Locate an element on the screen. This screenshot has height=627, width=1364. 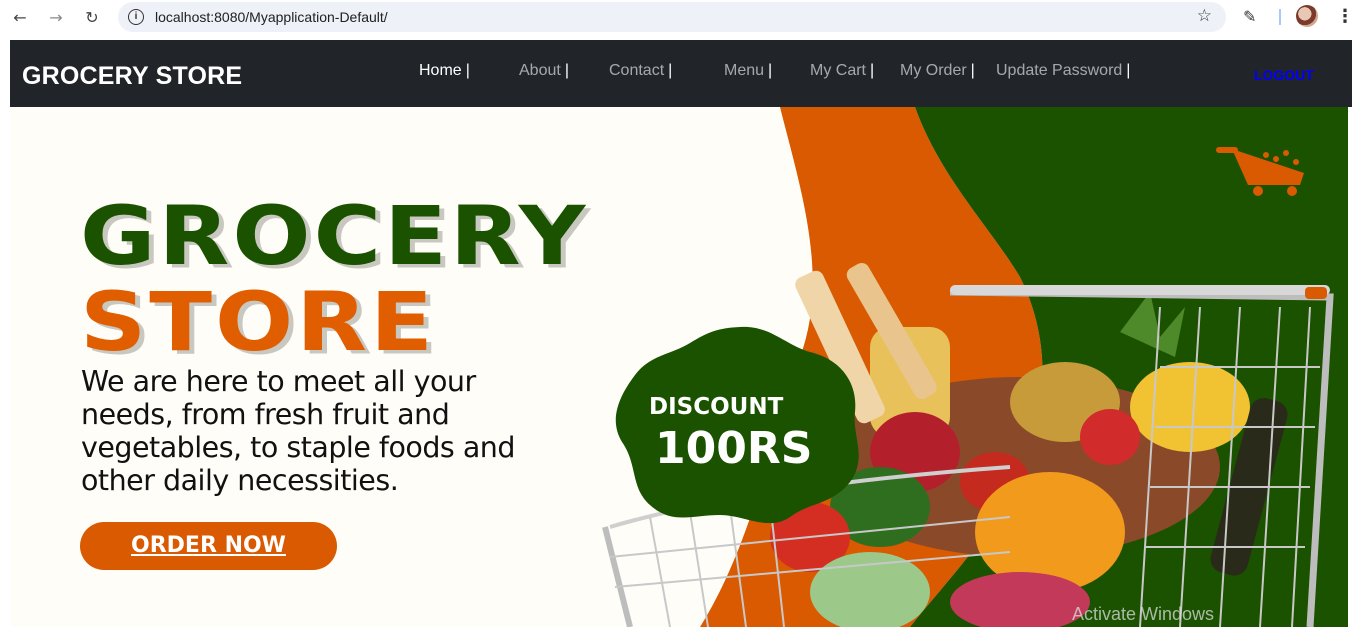
nav-update-password: Update Password | is located at coordinates (1063, 71).